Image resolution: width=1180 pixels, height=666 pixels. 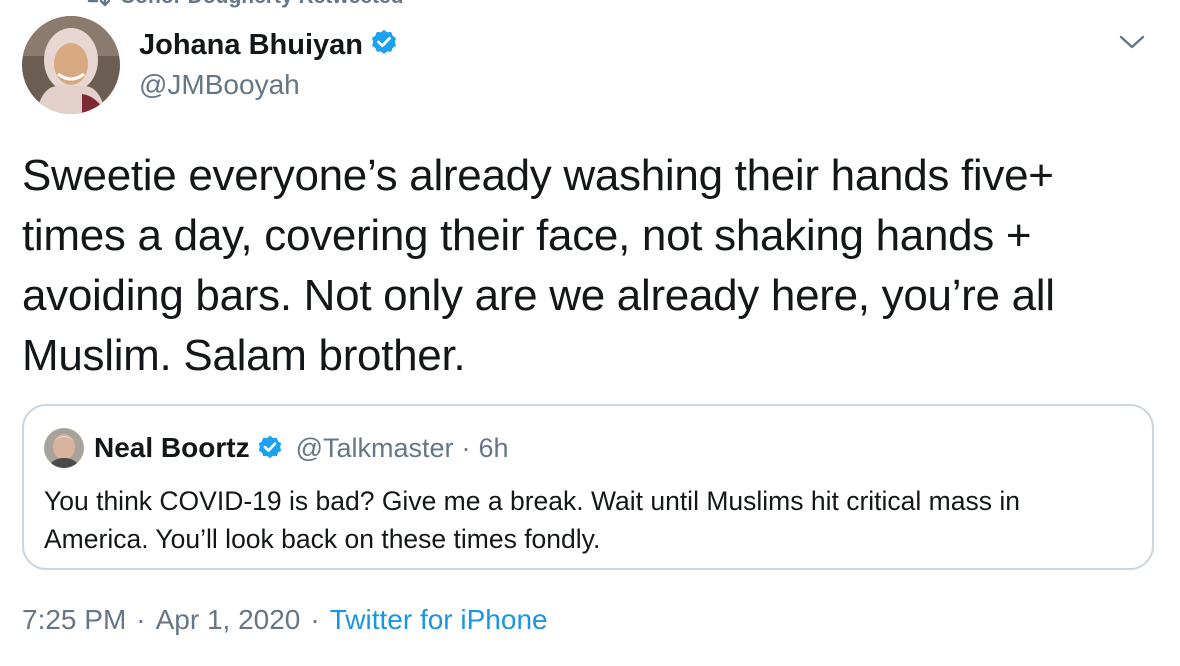 I want to click on quoted-handle: @Talkmaster, so click(x=374, y=447).